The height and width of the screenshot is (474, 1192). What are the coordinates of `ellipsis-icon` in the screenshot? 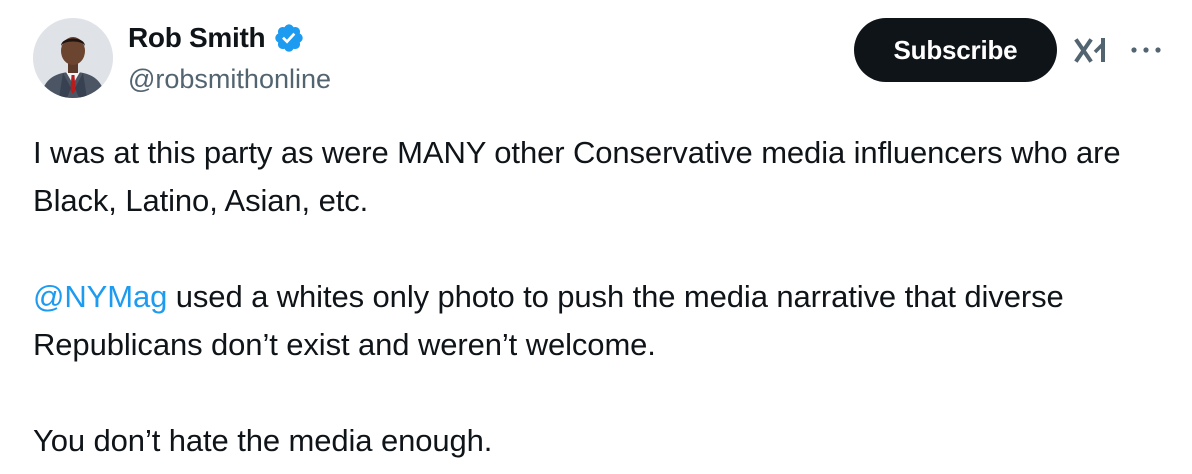 It's located at (1146, 50).